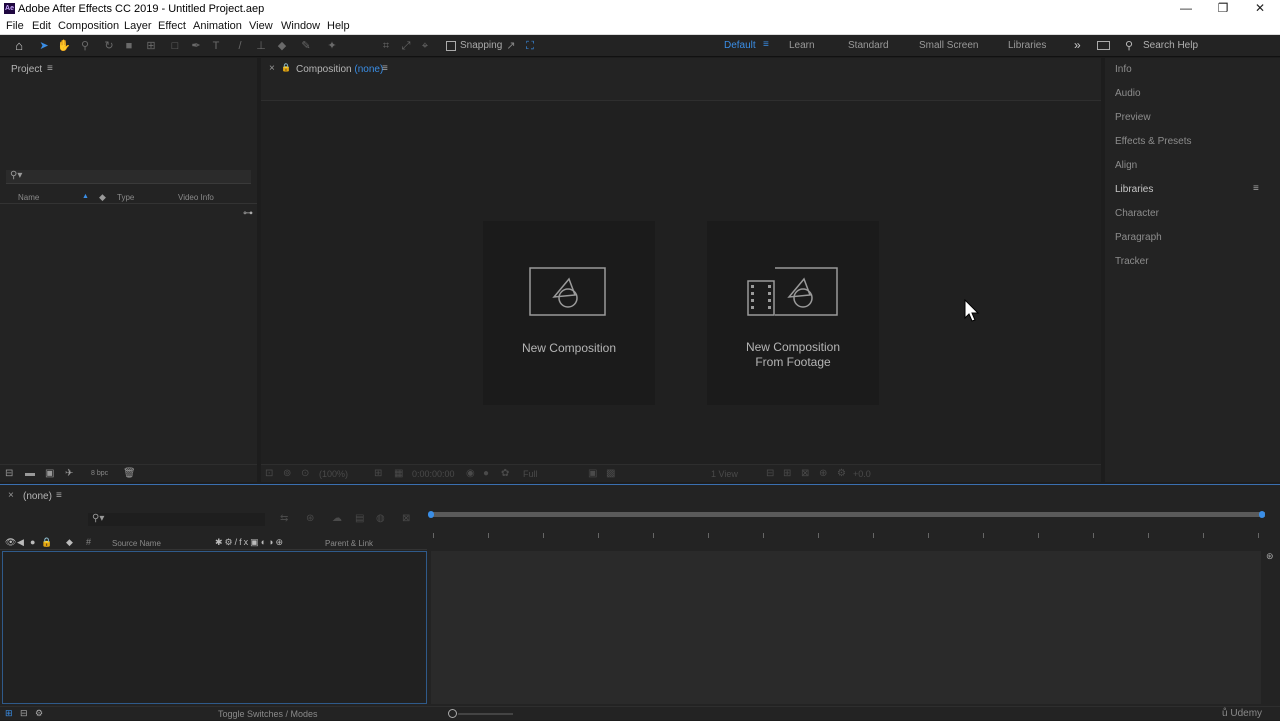 The height and width of the screenshot is (721, 1280). Describe the element at coordinates (286, 67) in the screenshot. I see `lock-icon: 🔒` at that location.